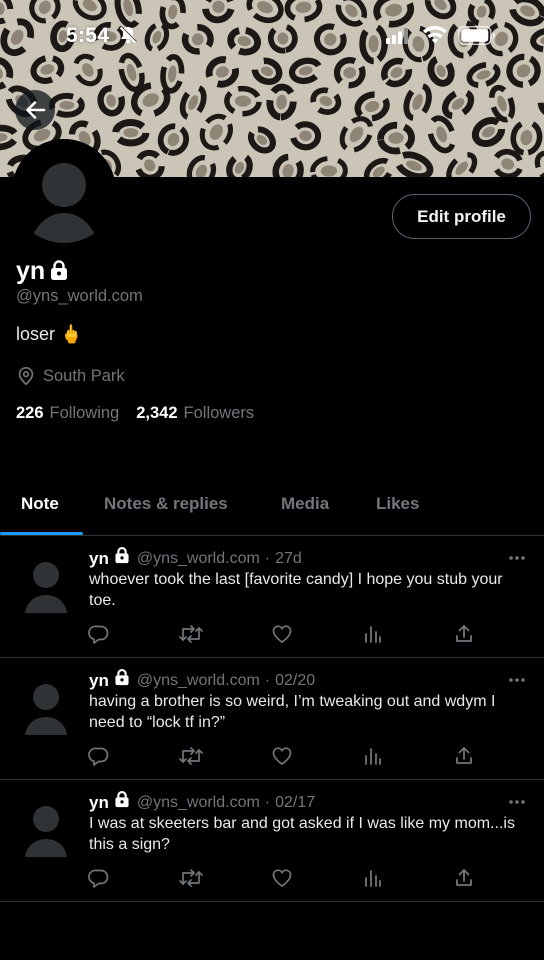 Image resolution: width=544 pixels, height=960 pixels. What do you see at coordinates (272, 506) in the screenshot?
I see `profile-tabs: Note Notes & replies Media Likes` at bounding box center [272, 506].